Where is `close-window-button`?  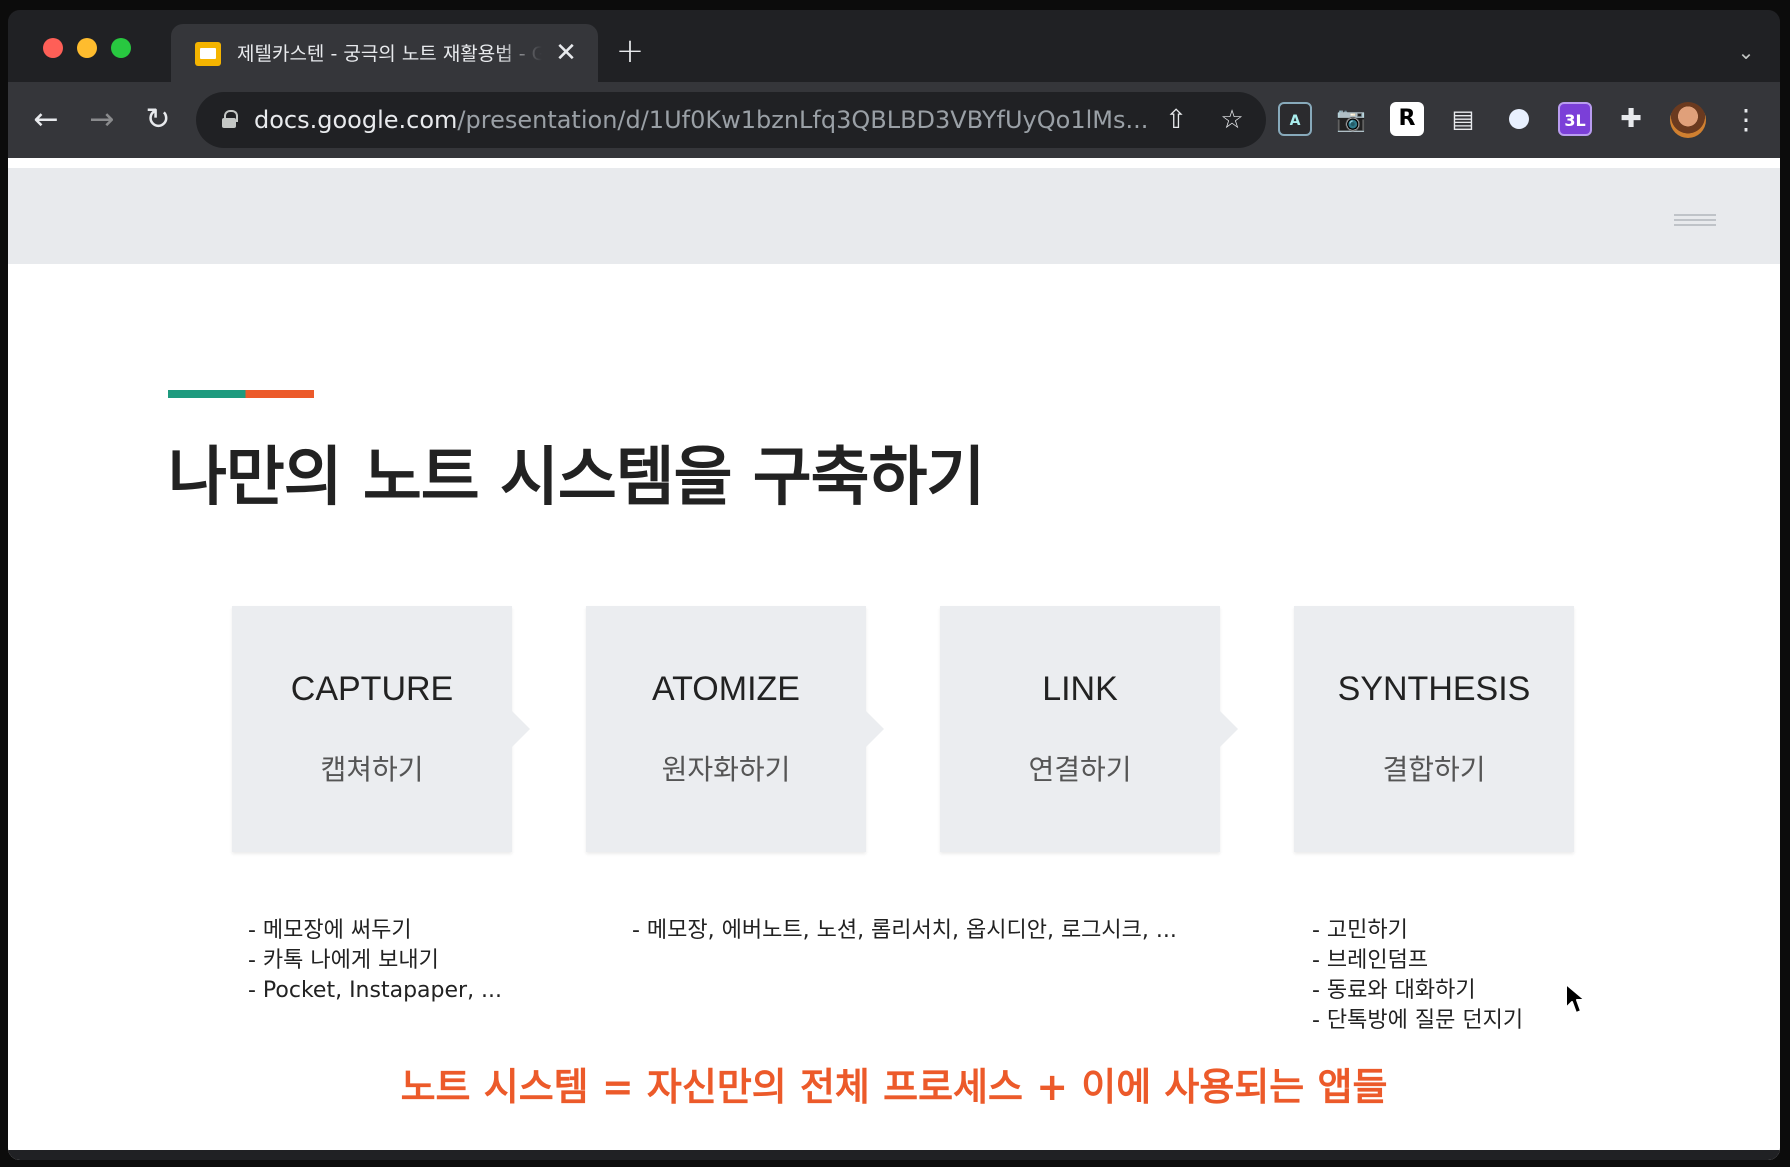 close-window-button is located at coordinates (53, 48).